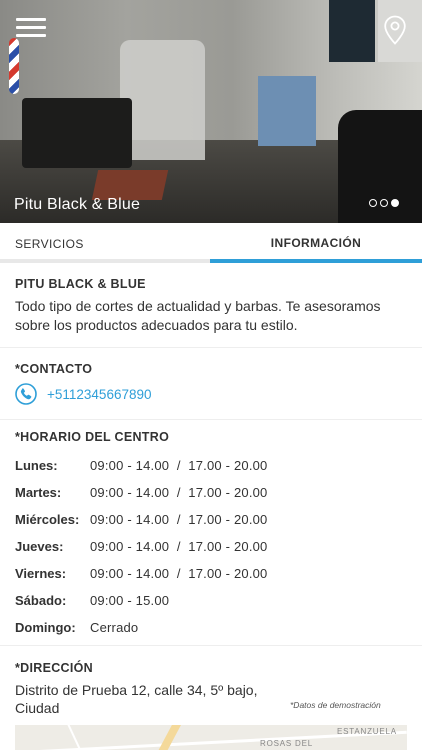 The image size is (422, 750). Describe the element at coordinates (37, 708) in the screenshot. I see `address-line: Ciudad` at that location.